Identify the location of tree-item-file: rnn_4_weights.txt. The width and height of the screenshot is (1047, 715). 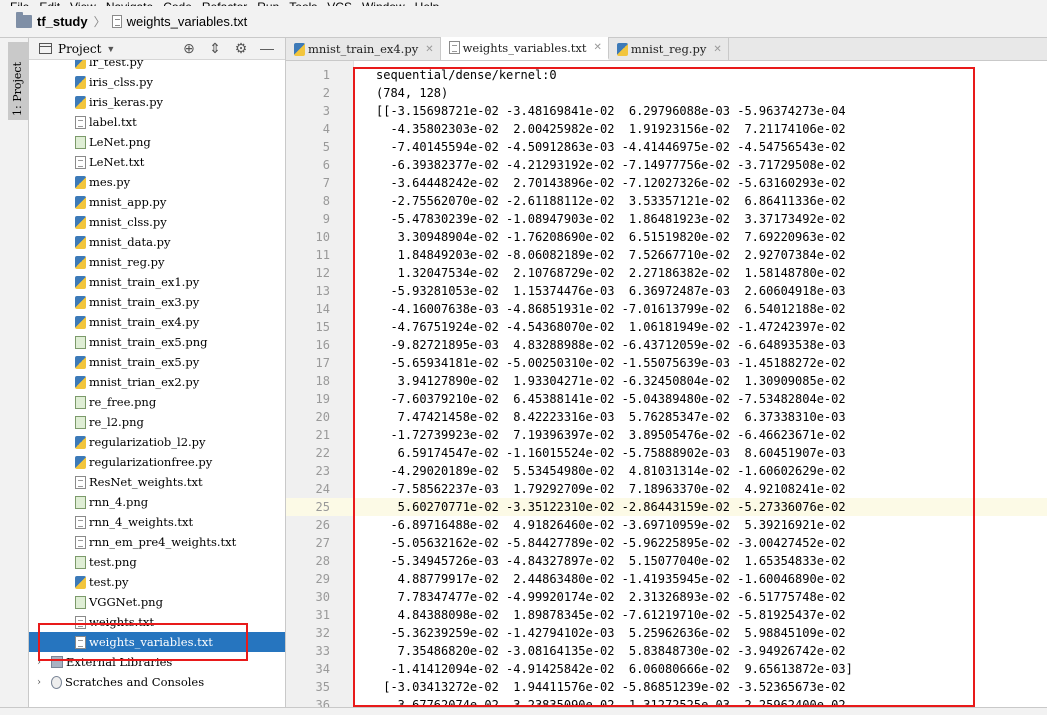
(157, 522).